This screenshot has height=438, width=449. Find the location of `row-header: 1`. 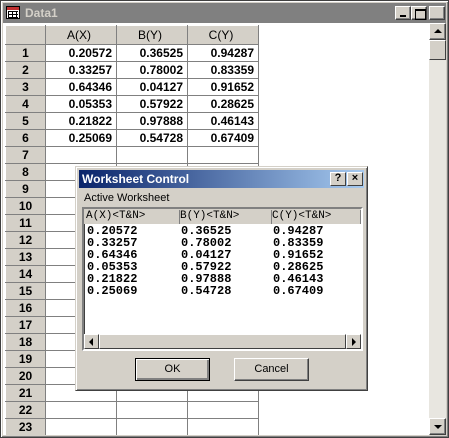

row-header: 1 is located at coordinates (25, 53).